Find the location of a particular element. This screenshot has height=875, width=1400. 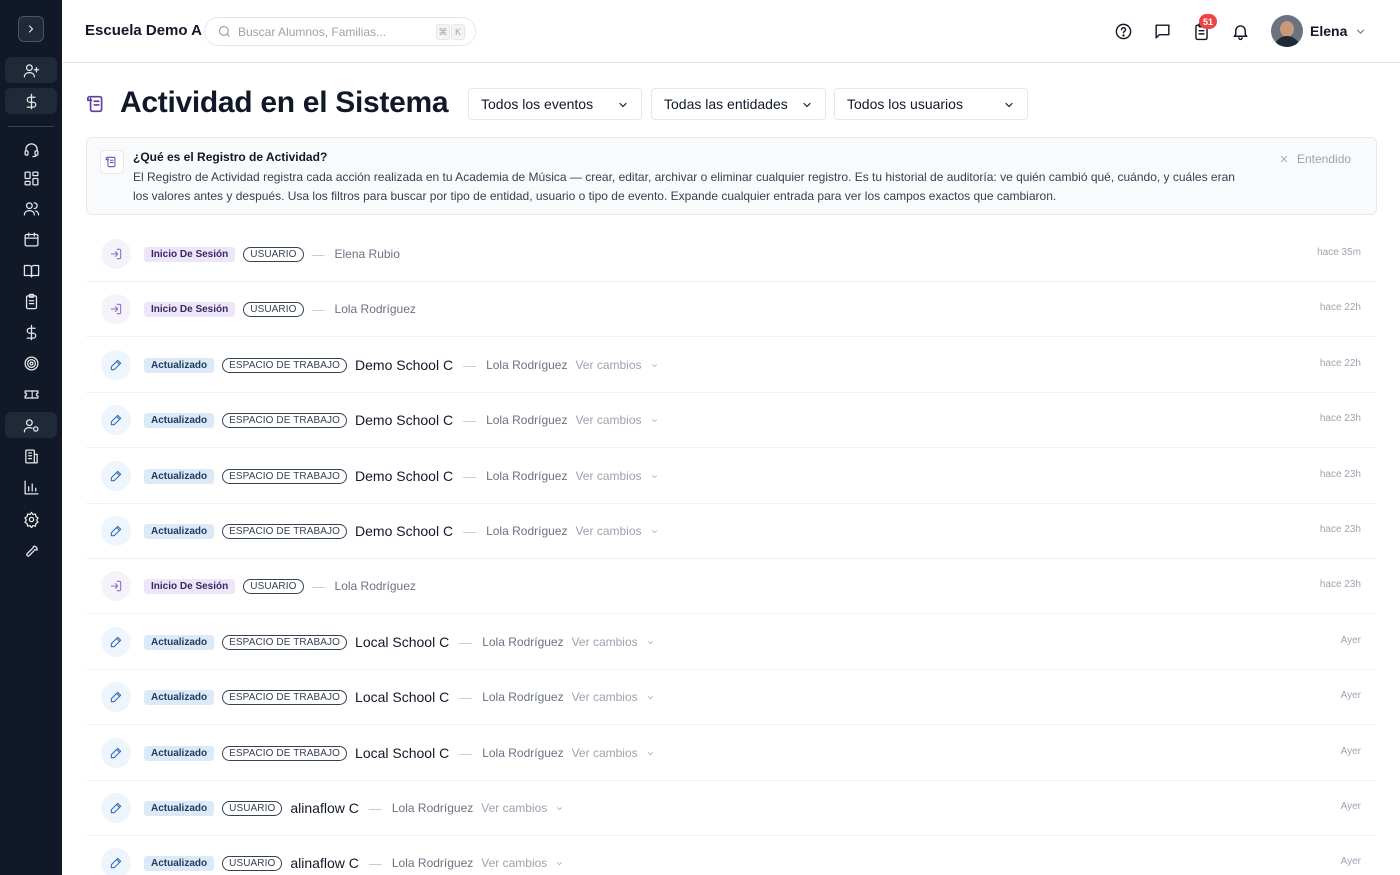

search-box: ⌘ K is located at coordinates (340, 31).